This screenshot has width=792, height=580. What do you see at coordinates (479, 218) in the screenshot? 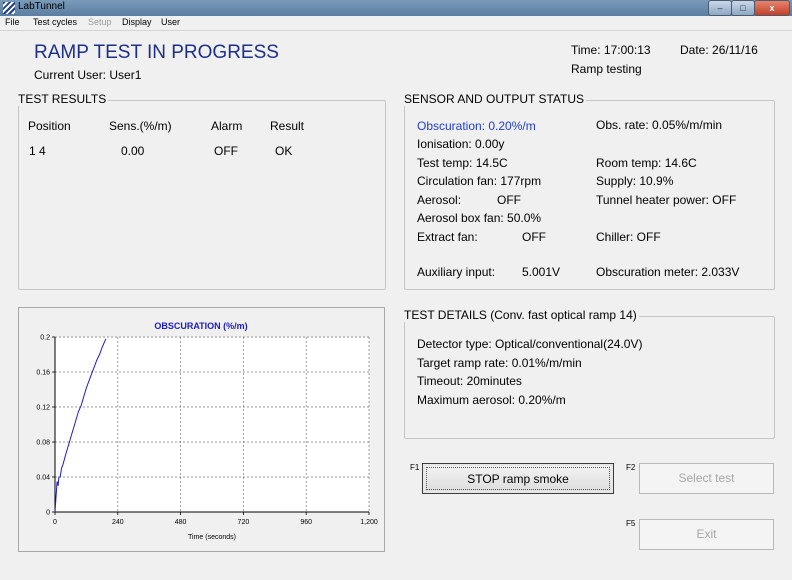
I see `aerosol-box-fan-value: Aerosol box fan: 50.0%` at bounding box center [479, 218].